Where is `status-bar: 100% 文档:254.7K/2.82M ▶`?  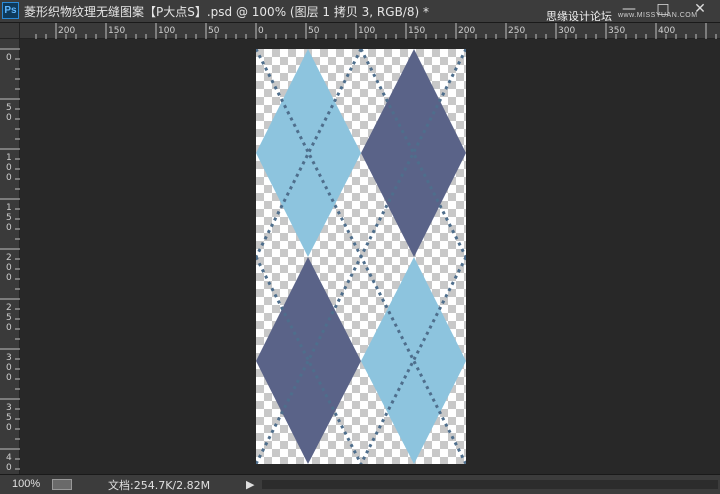
status-bar: 100% 文档:254.7K/2.82M ▶ is located at coordinates (360, 484).